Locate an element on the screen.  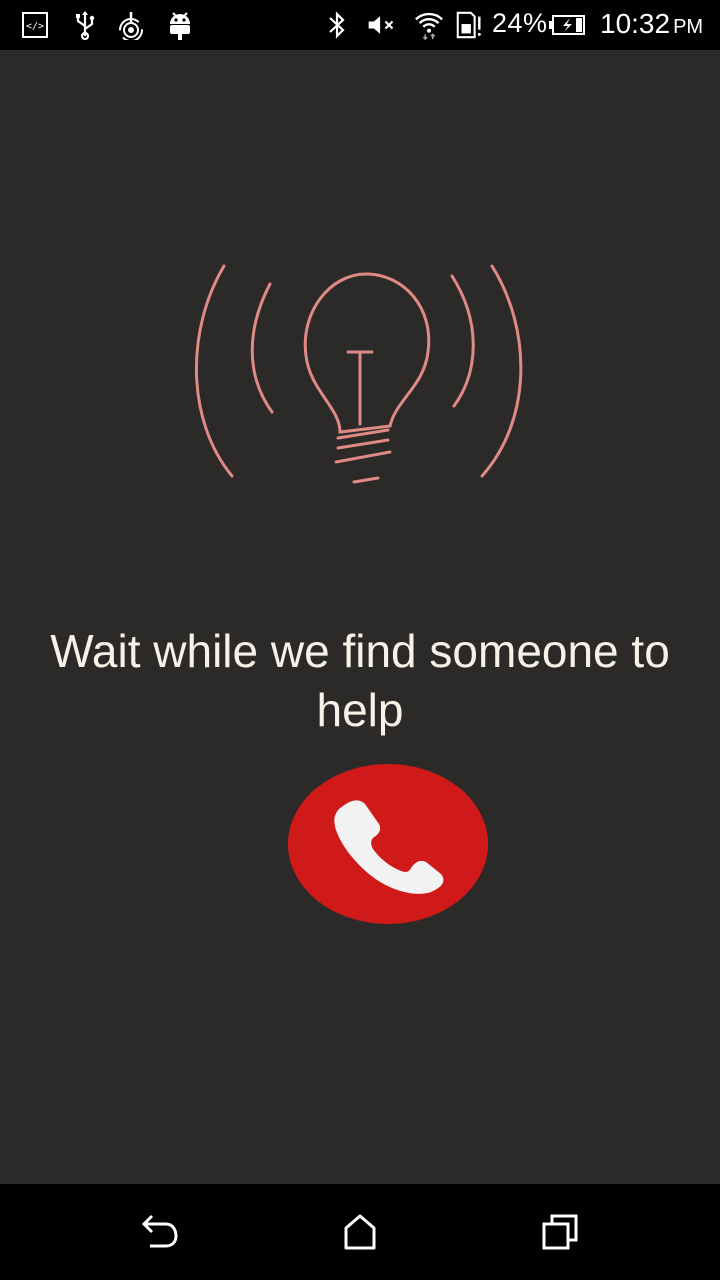
battery-percent: 24% is located at coordinates (520, 23).